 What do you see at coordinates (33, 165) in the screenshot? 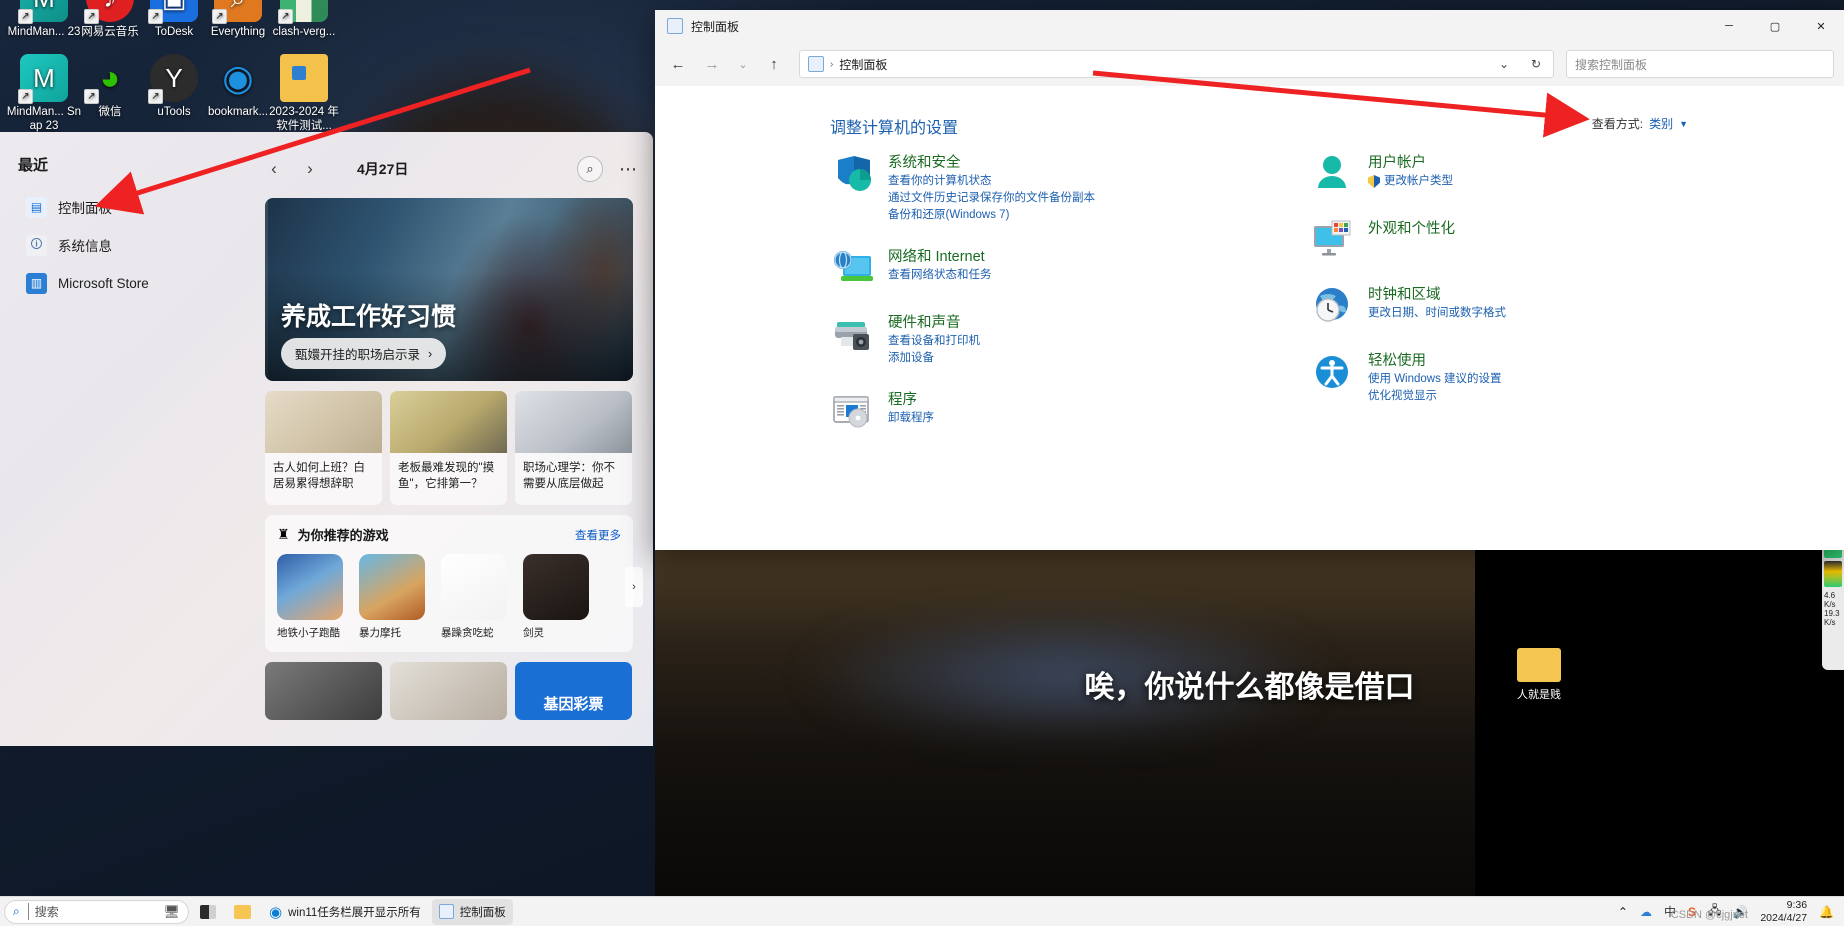
I see `widgets-recent-heading: 最近` at bounding box center [33, 165].